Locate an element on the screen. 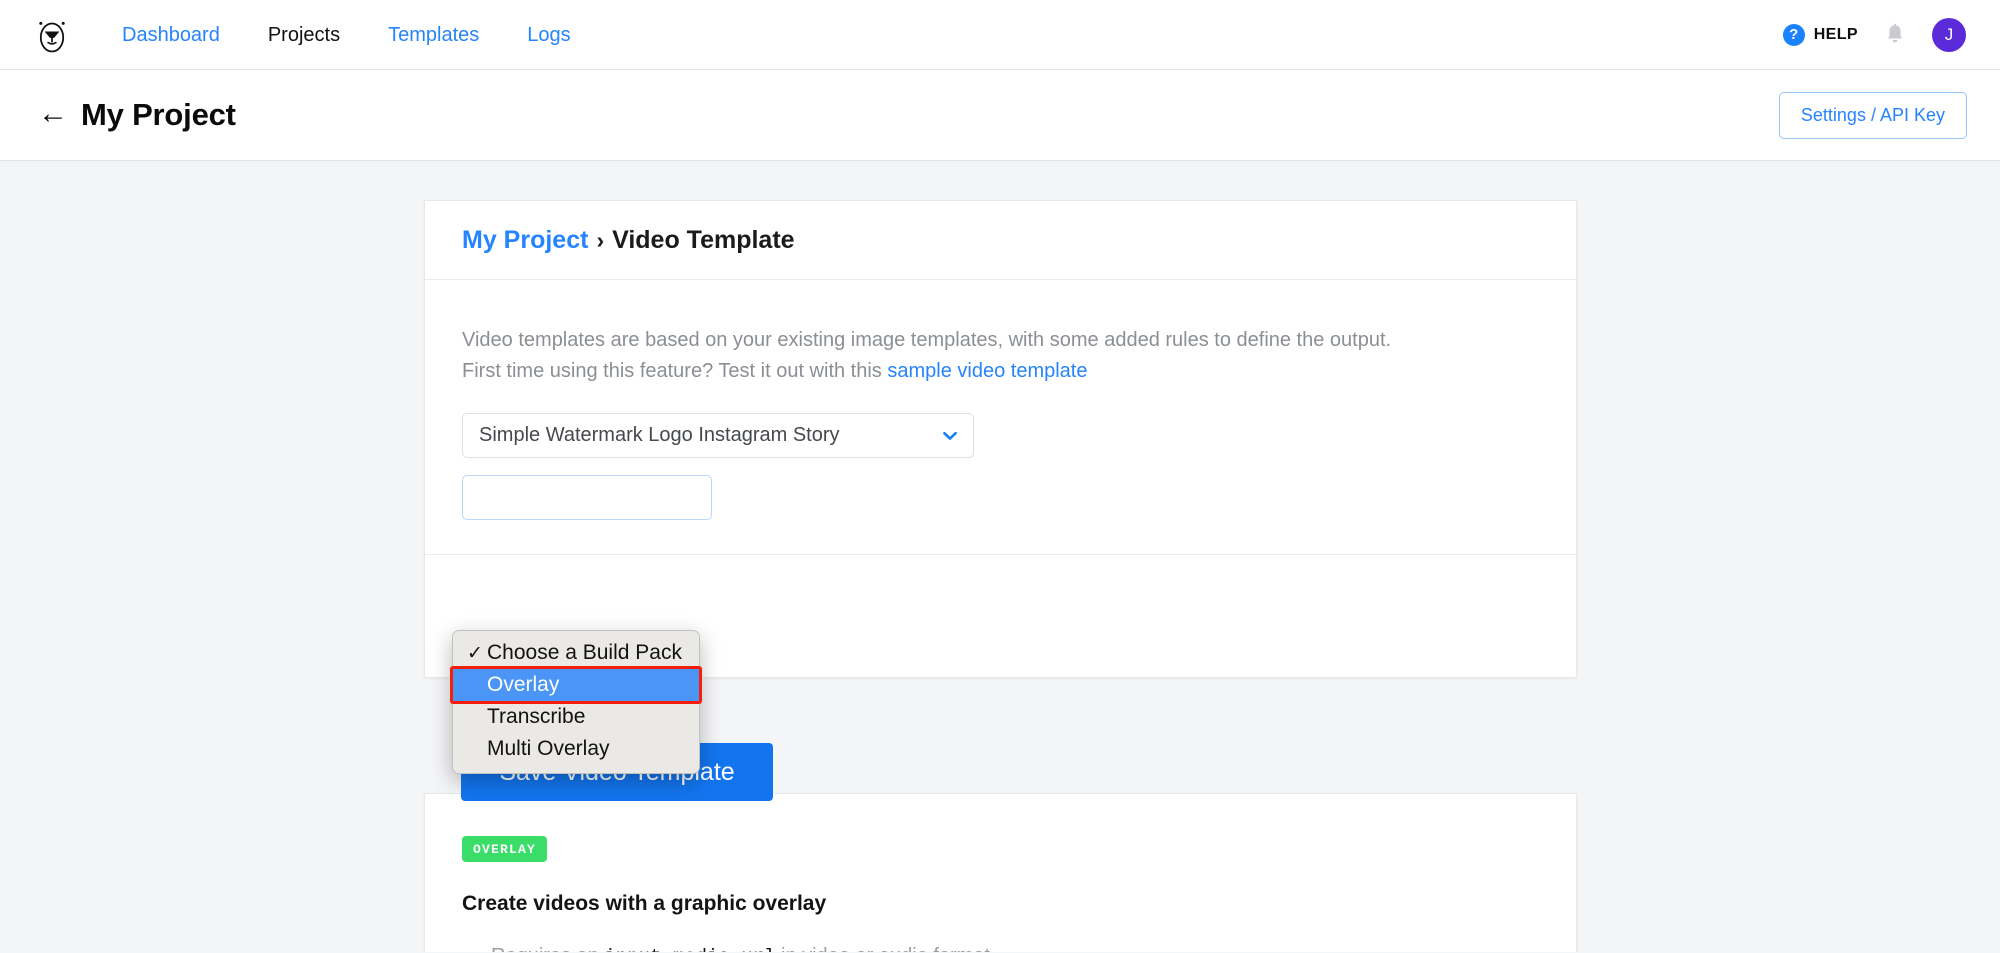 The width and height of the screenshot is (2000, 953). bell-glyph is located at coordinates (1895, 32).